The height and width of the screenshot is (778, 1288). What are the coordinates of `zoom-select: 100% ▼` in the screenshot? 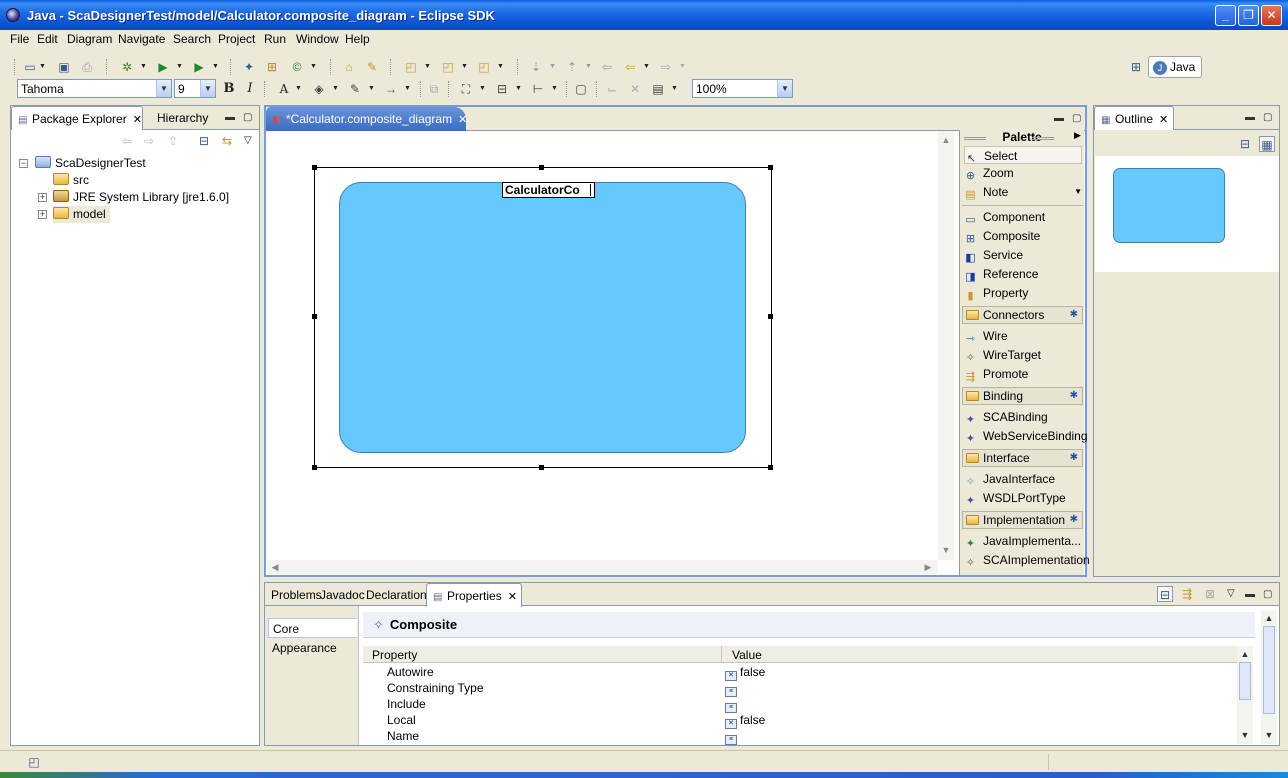 It's located at (742, 88).